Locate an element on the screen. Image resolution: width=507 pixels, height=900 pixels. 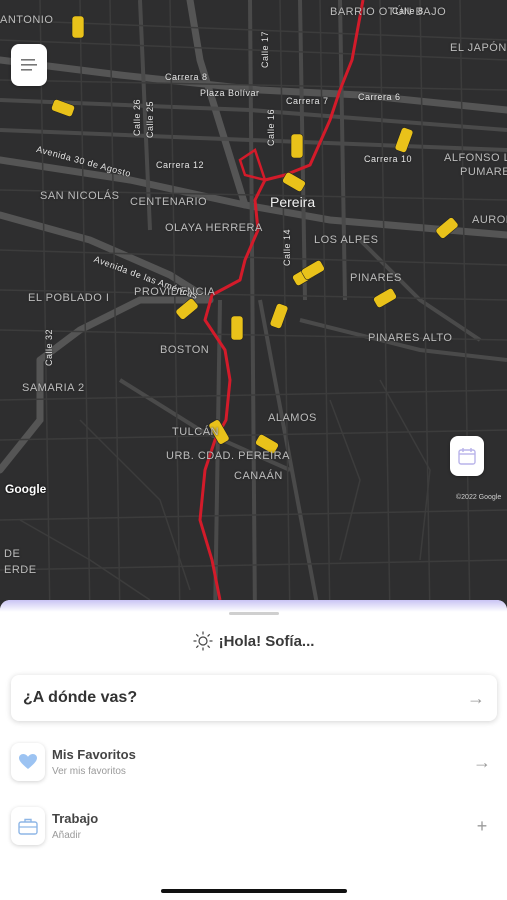
list-item-title: Trabajo is located at coordinates (75, 818).